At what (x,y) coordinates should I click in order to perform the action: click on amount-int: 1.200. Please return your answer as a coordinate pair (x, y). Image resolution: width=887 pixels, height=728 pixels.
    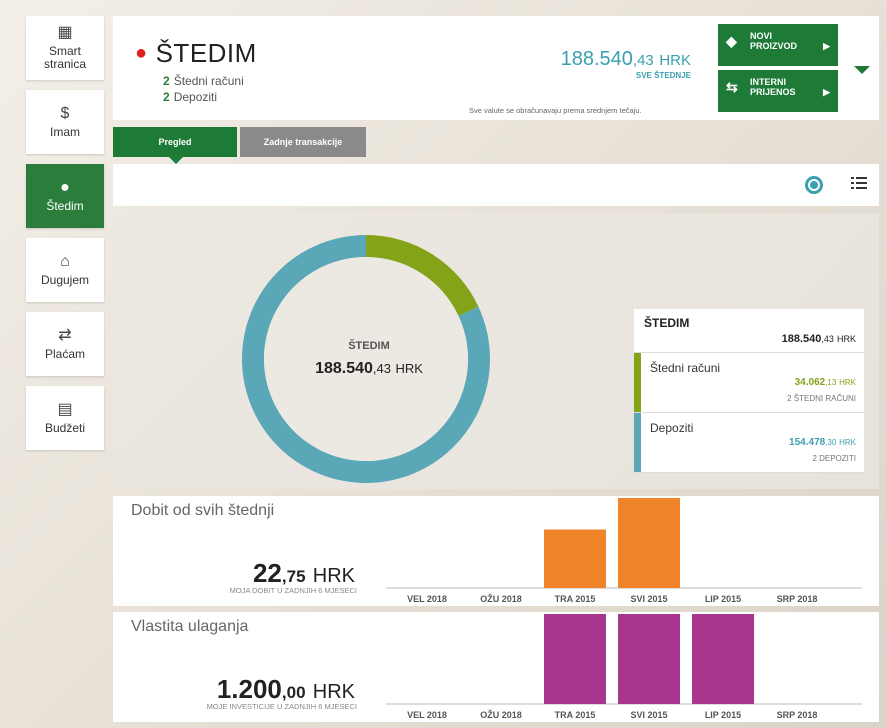
    Looking at the image, I should click on (249, 689).